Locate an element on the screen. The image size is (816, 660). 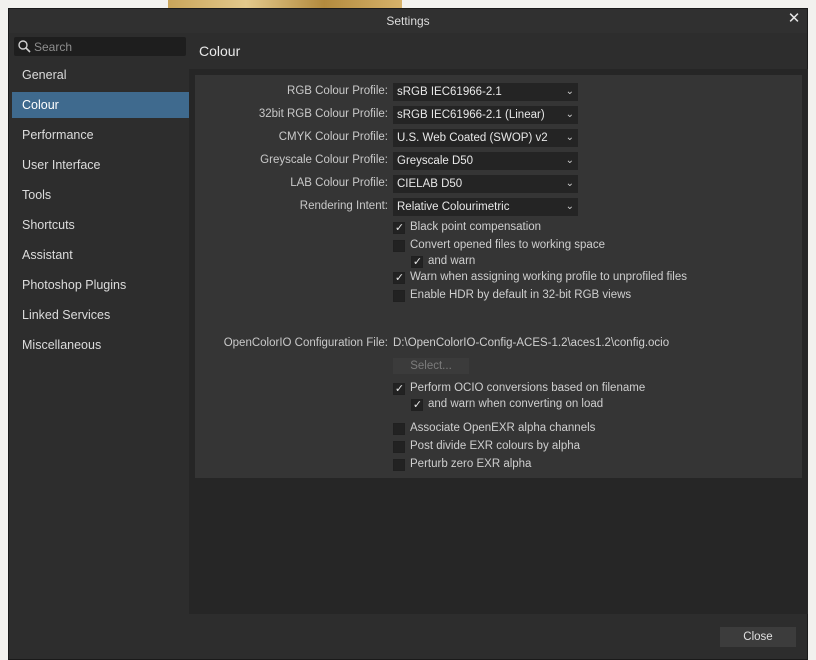
convert-opened-label: Convert opened files to working space is located at coordinates (507, 245).